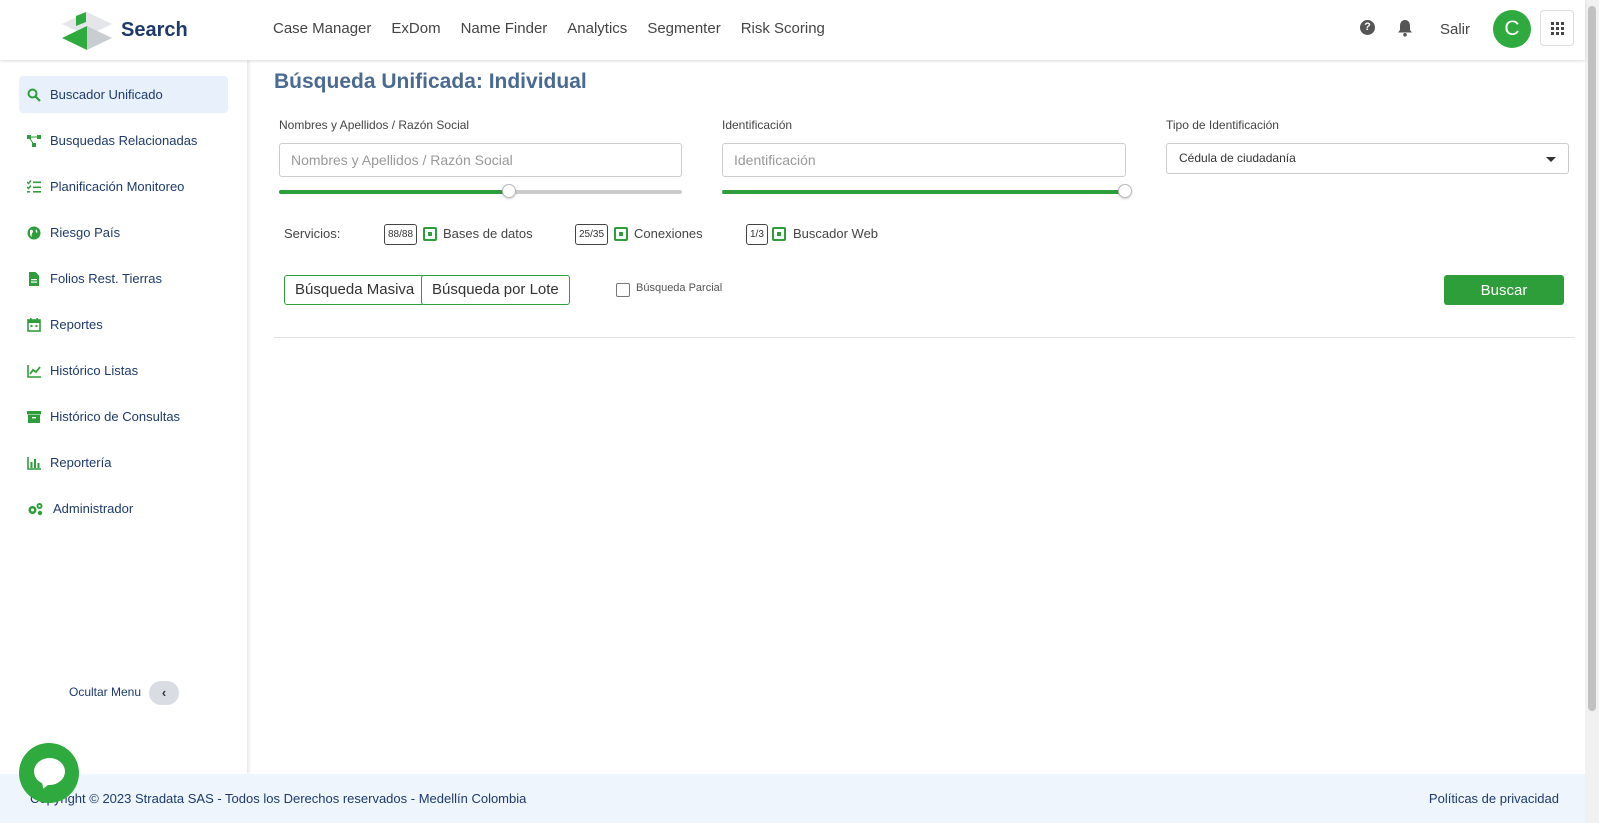  What do you see at coordinates (35, 508) in the screenshot?
I see `gears-icon` at bounding box center [35, 508].